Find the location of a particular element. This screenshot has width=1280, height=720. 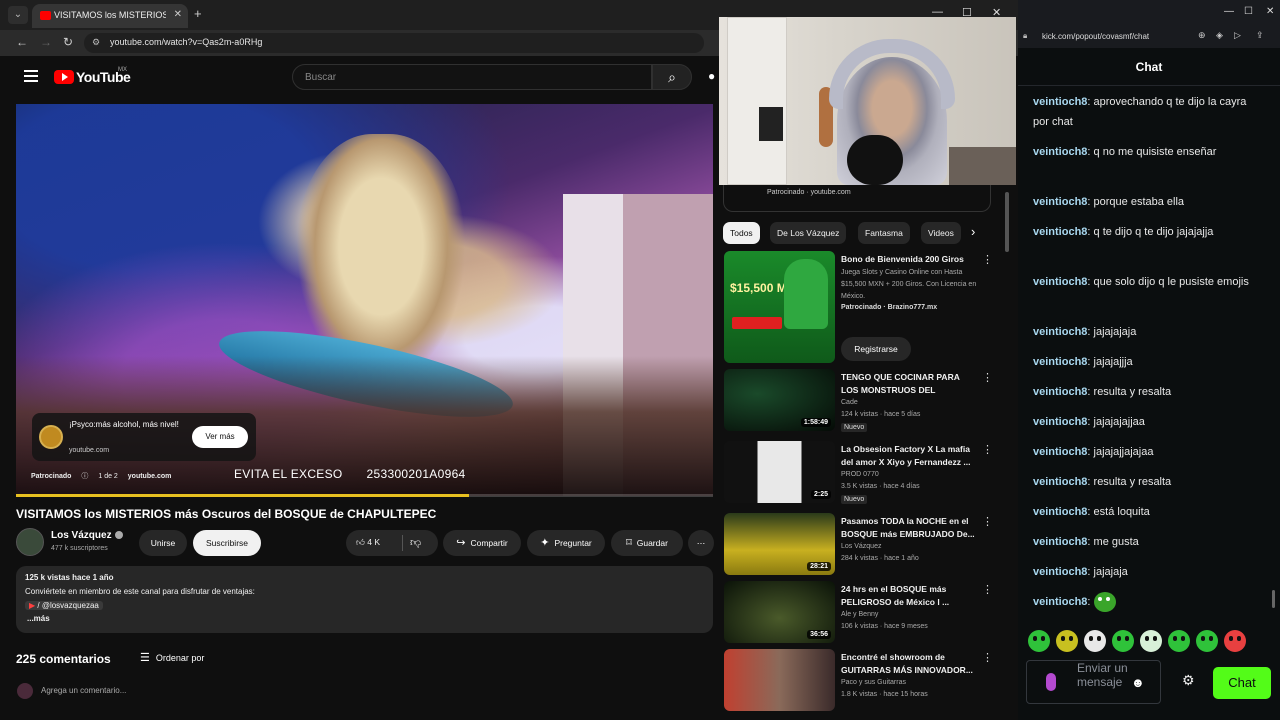

rec-channel: Cade is located at coordinates (849, 403).